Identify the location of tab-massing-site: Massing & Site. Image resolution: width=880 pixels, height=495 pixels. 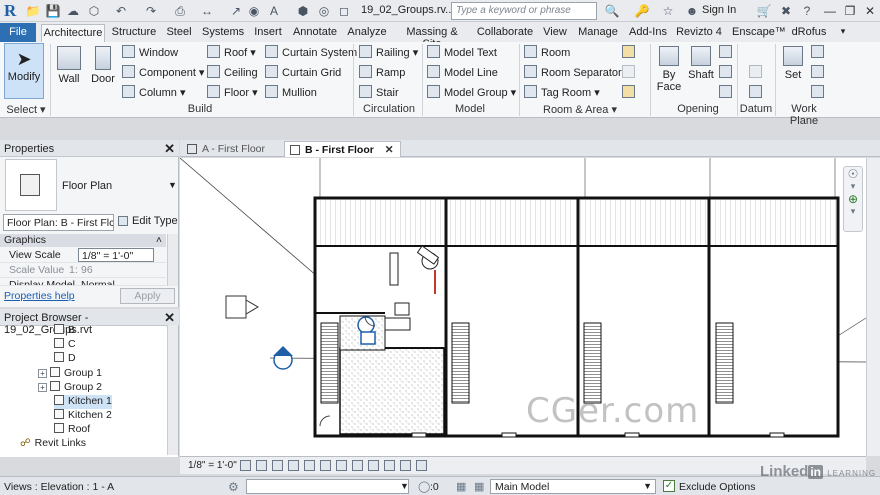
(432, 37).